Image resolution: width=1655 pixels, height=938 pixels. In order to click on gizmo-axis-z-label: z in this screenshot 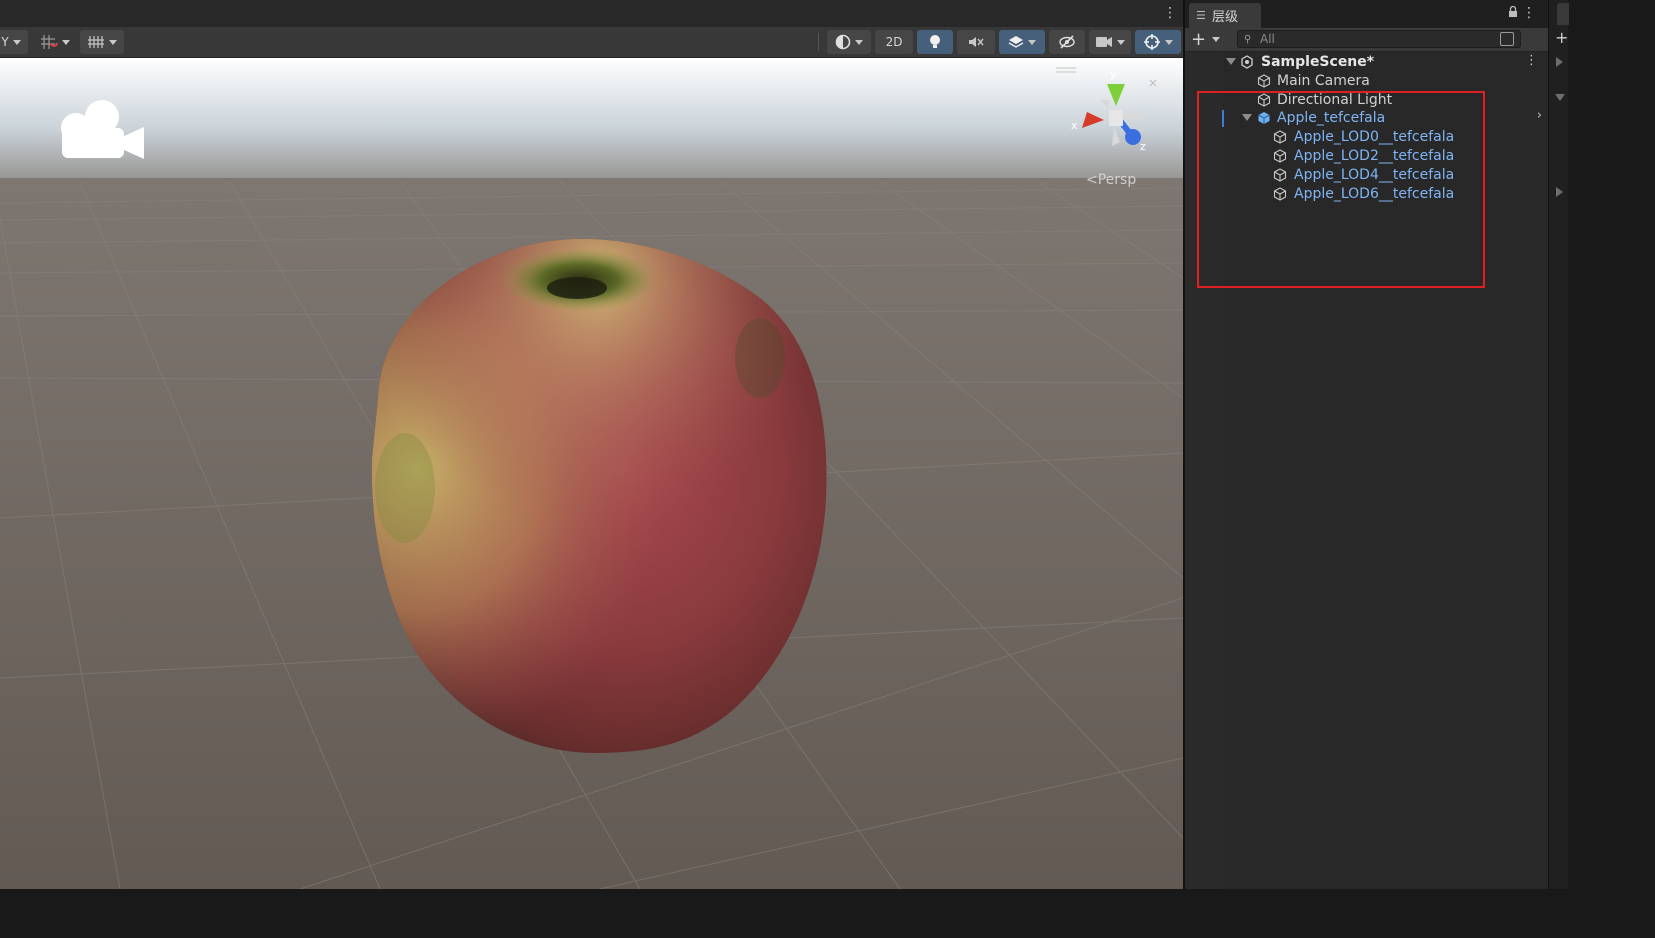, I will do `click(1143, 146)`.